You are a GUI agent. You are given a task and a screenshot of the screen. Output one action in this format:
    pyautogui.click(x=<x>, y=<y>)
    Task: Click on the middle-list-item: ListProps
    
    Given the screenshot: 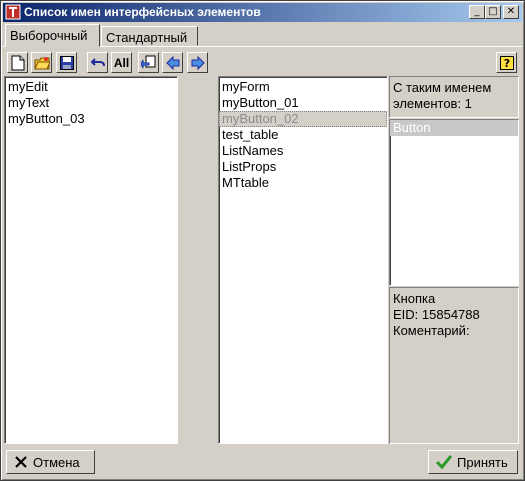 What is the action you would take?
    pyautogui.click(x=303, y=167)
    